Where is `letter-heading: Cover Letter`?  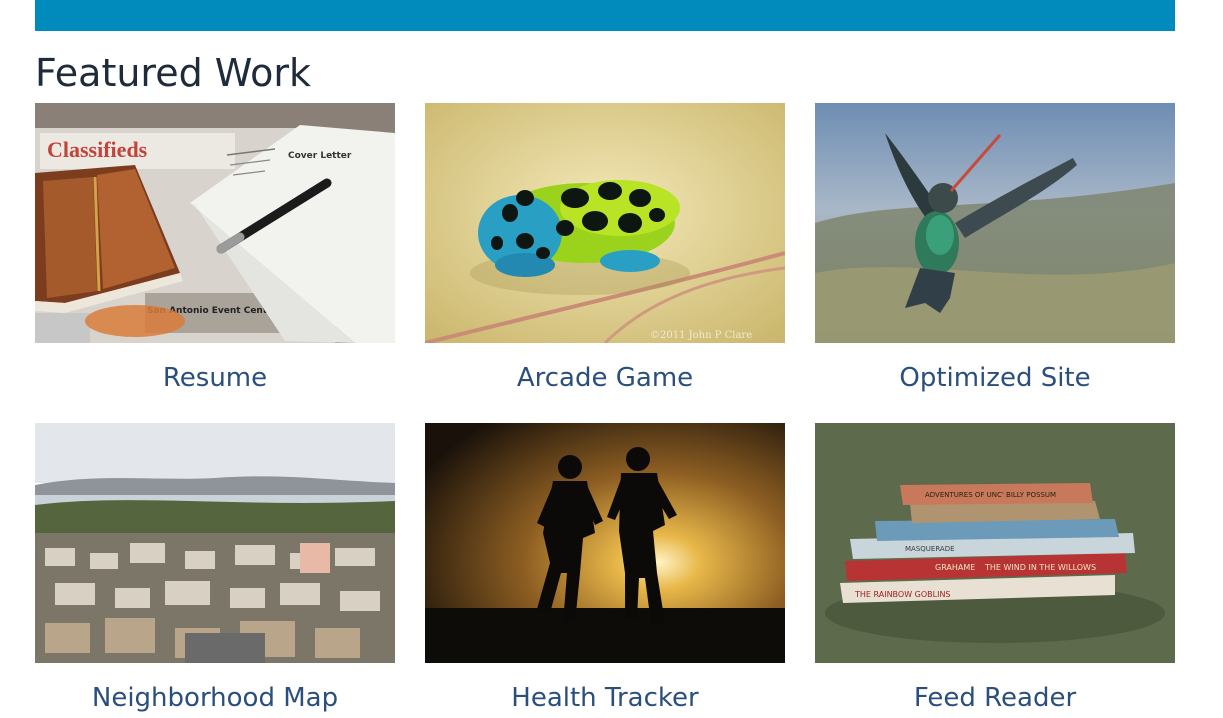
letter-heading: Cover Letter is located at coordinates (320, 156).